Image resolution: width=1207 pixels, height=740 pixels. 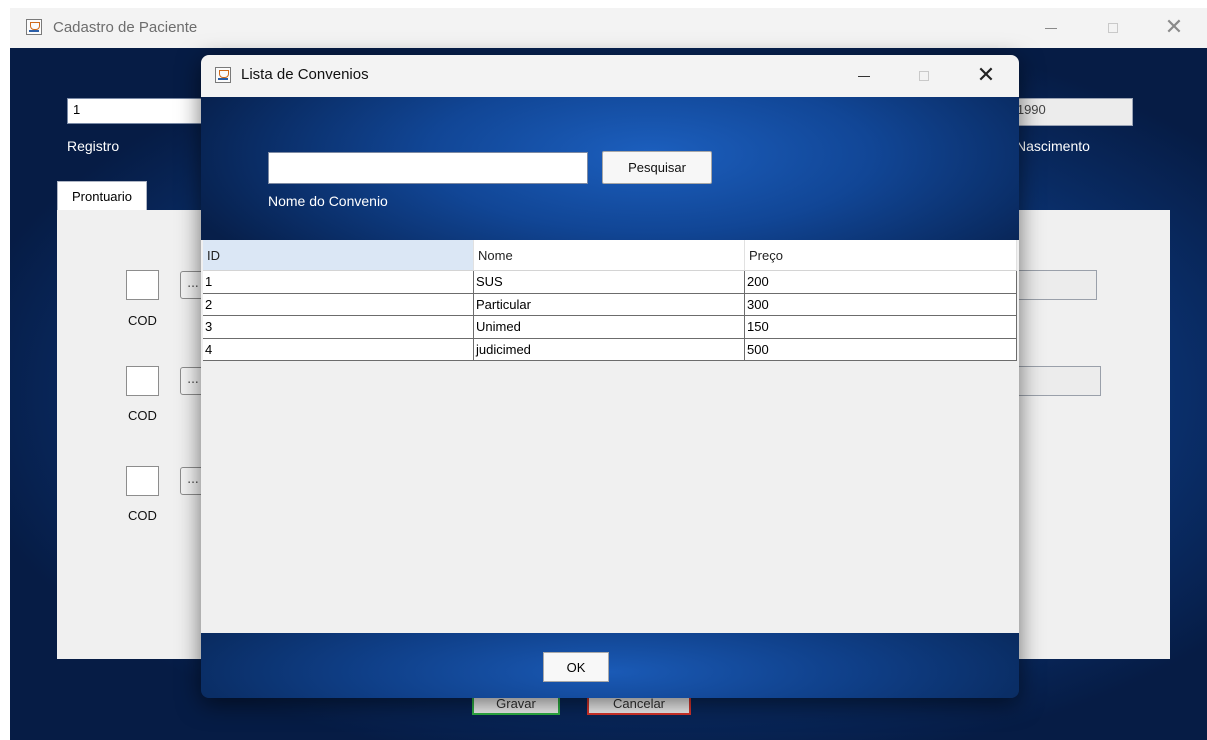 I want to click on table-row: 2 Particular 300, so click(x=610, y=304).